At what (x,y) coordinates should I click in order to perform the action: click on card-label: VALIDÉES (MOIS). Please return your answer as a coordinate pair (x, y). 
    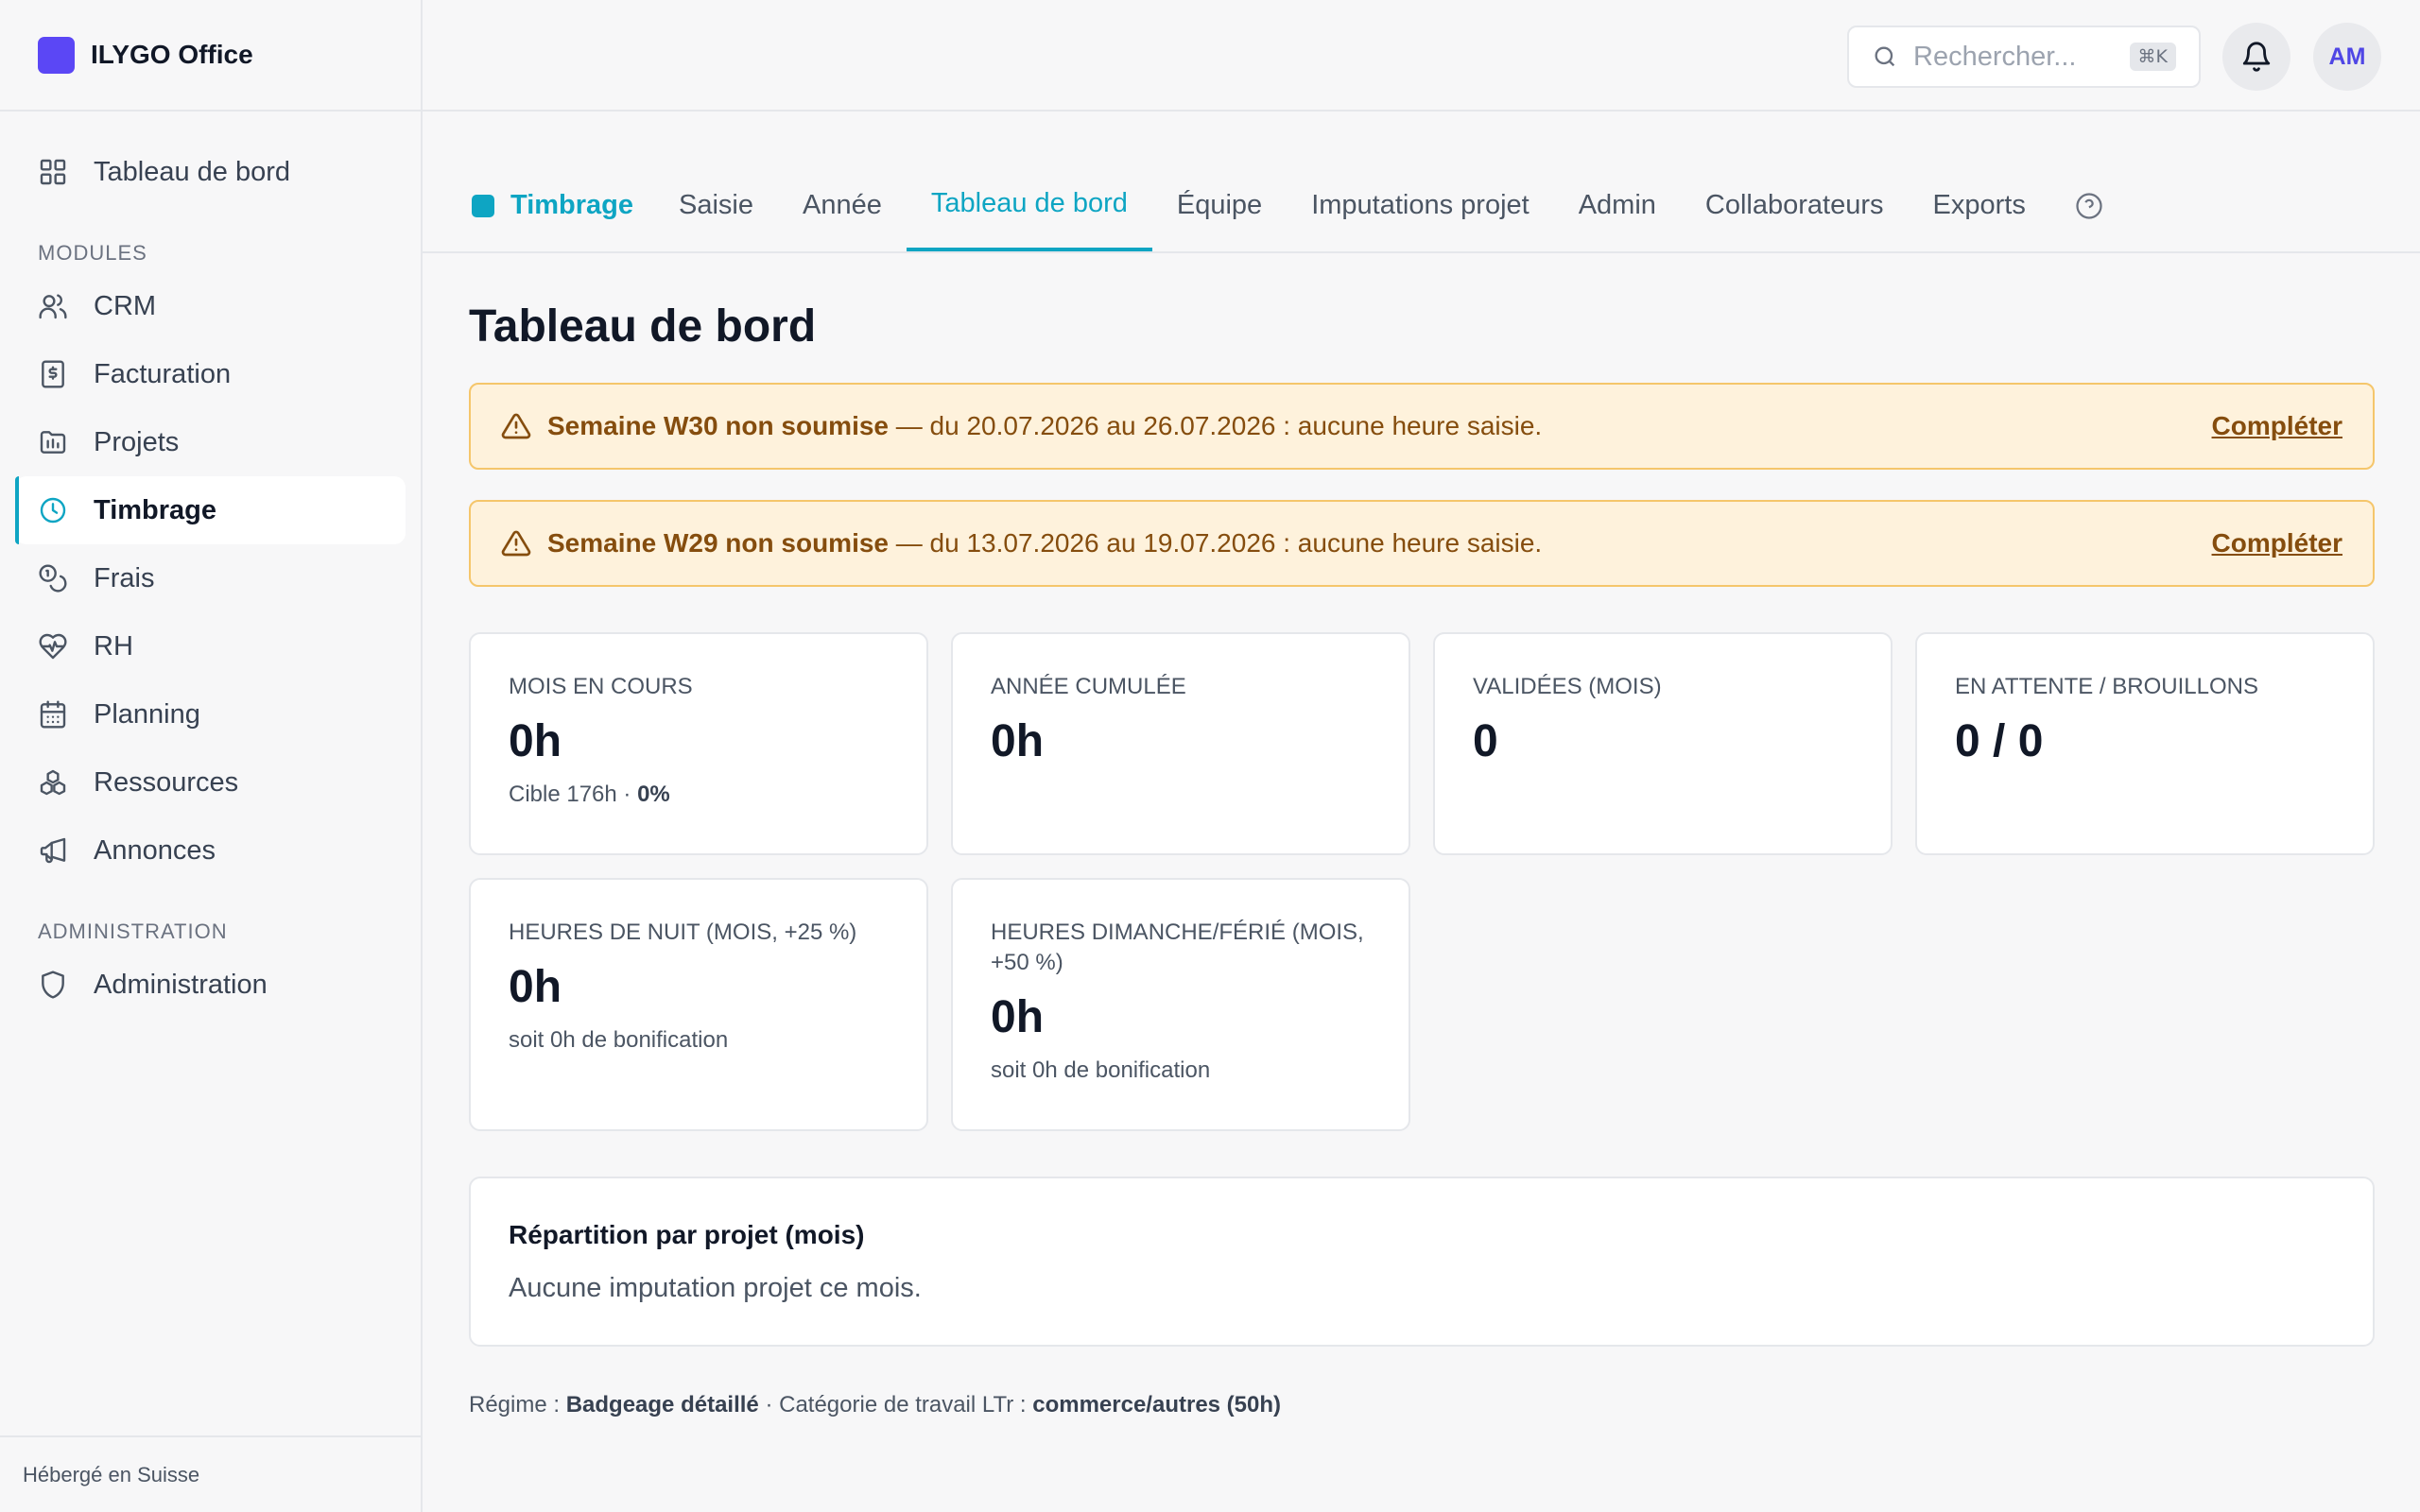
    Looking at the image, I should click on (1567, 686).